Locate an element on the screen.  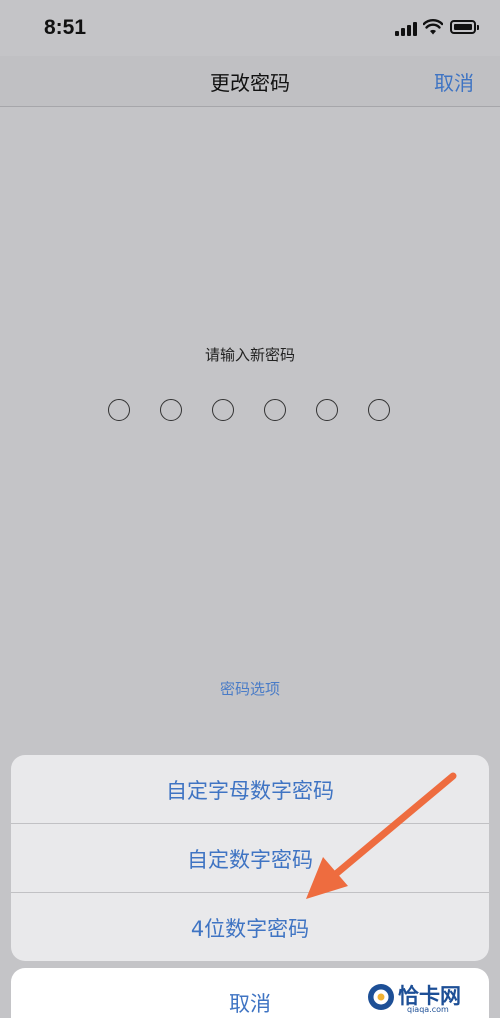
navigation-bar: 更改密码 取消 is located at coordinates (250, 81).